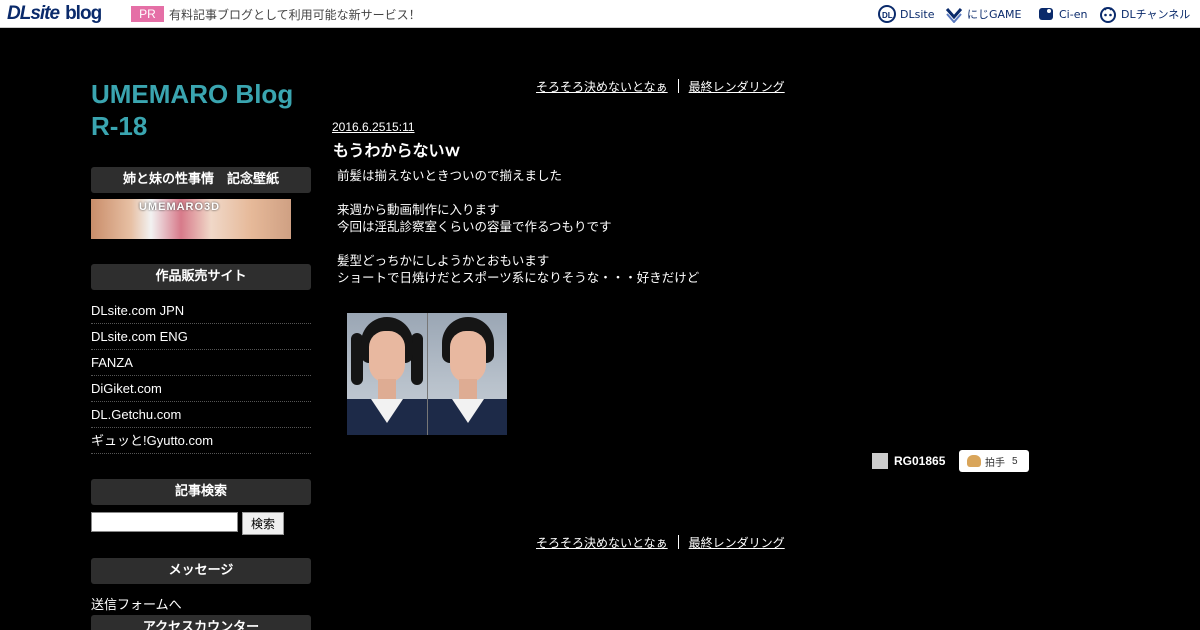  I want to click on blog-title-link: UMEMARO Blog R-18, so click(201, 110).